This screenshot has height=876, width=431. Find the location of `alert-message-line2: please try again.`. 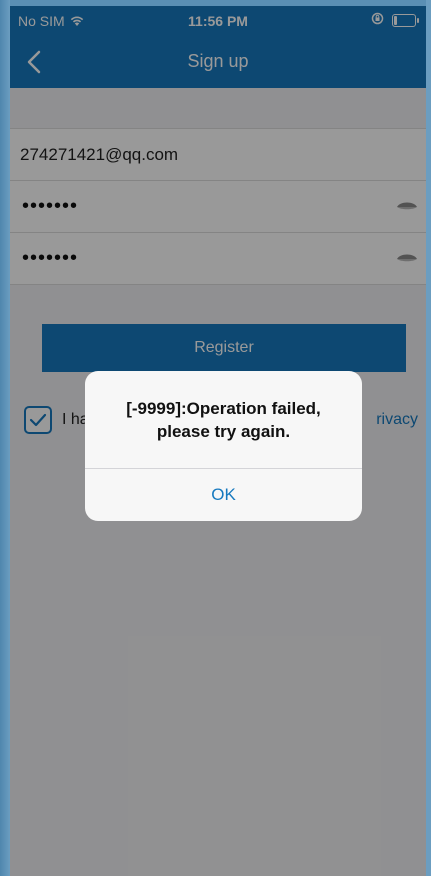

alert-message-line2: please try again. is located at coordinates (223, 431).